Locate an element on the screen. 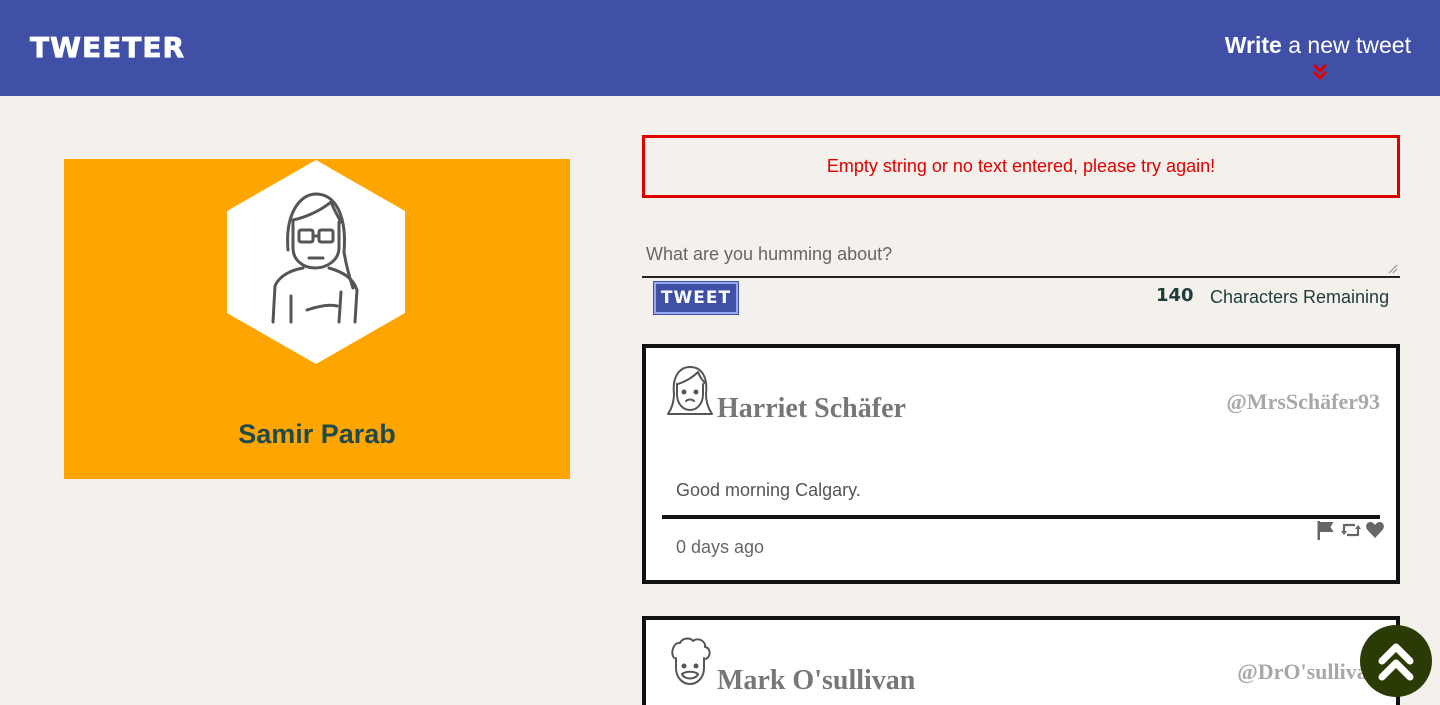 The height and width of the screenshot is (705, 1440). write-new-tweet-link: Write a new tweet is located at coordinates (1318, 45).